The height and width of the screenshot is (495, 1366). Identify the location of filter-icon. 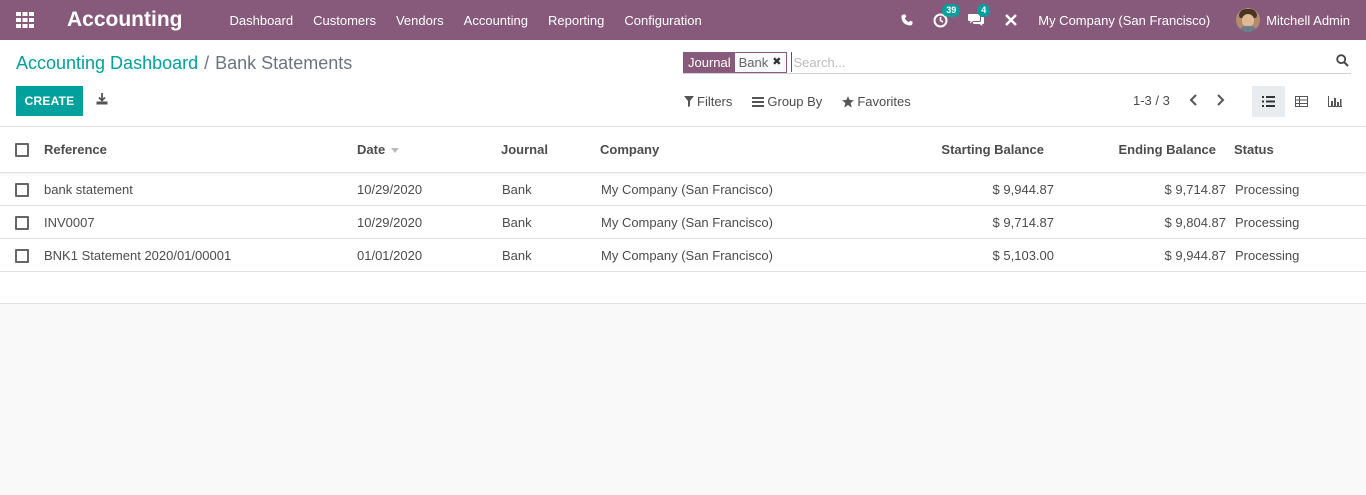
(689, 101).